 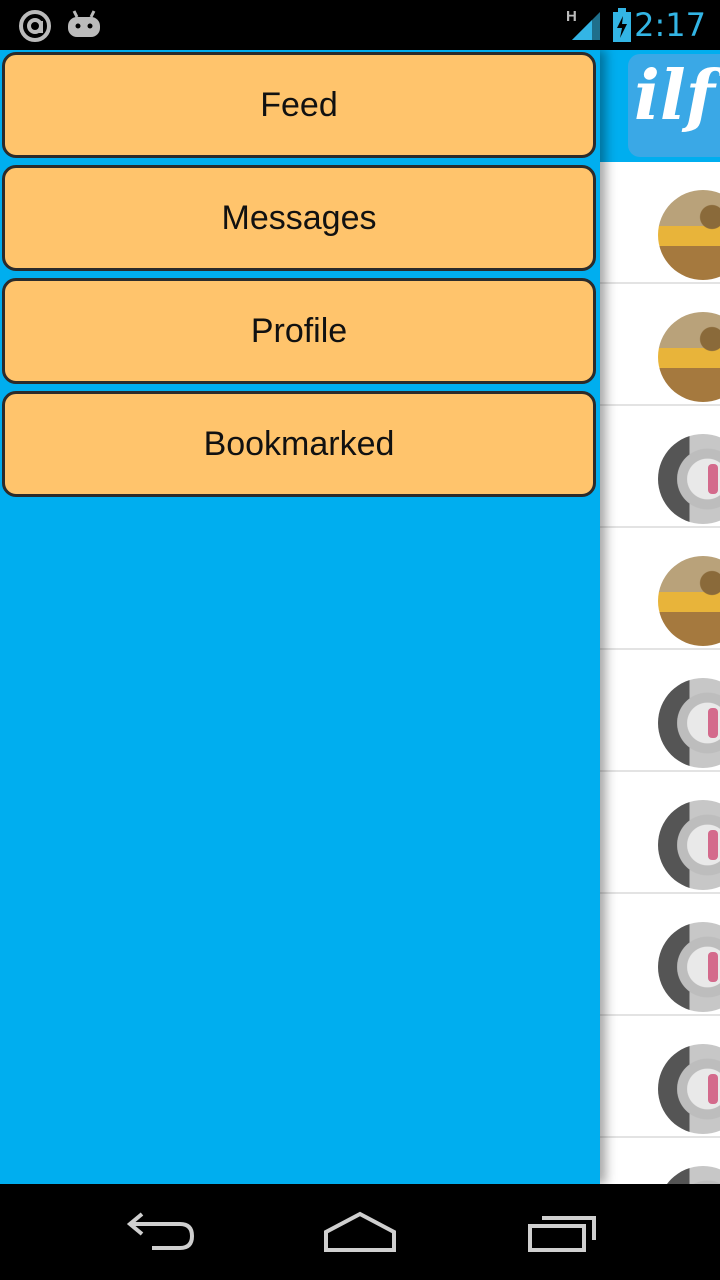 I want to click on clock: 2:17, so click(x=670, y=25).